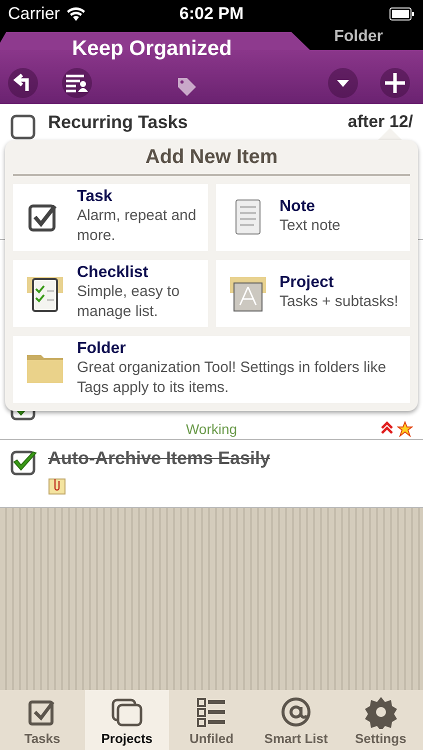 Image resolution: width=423 pixels, height=750 pixels. What do you see at coordinates (110, 293) in the screenshot?
I see `new-item-option: Checklist Simple, easy to manage list.` at bounding box center [110, 293].